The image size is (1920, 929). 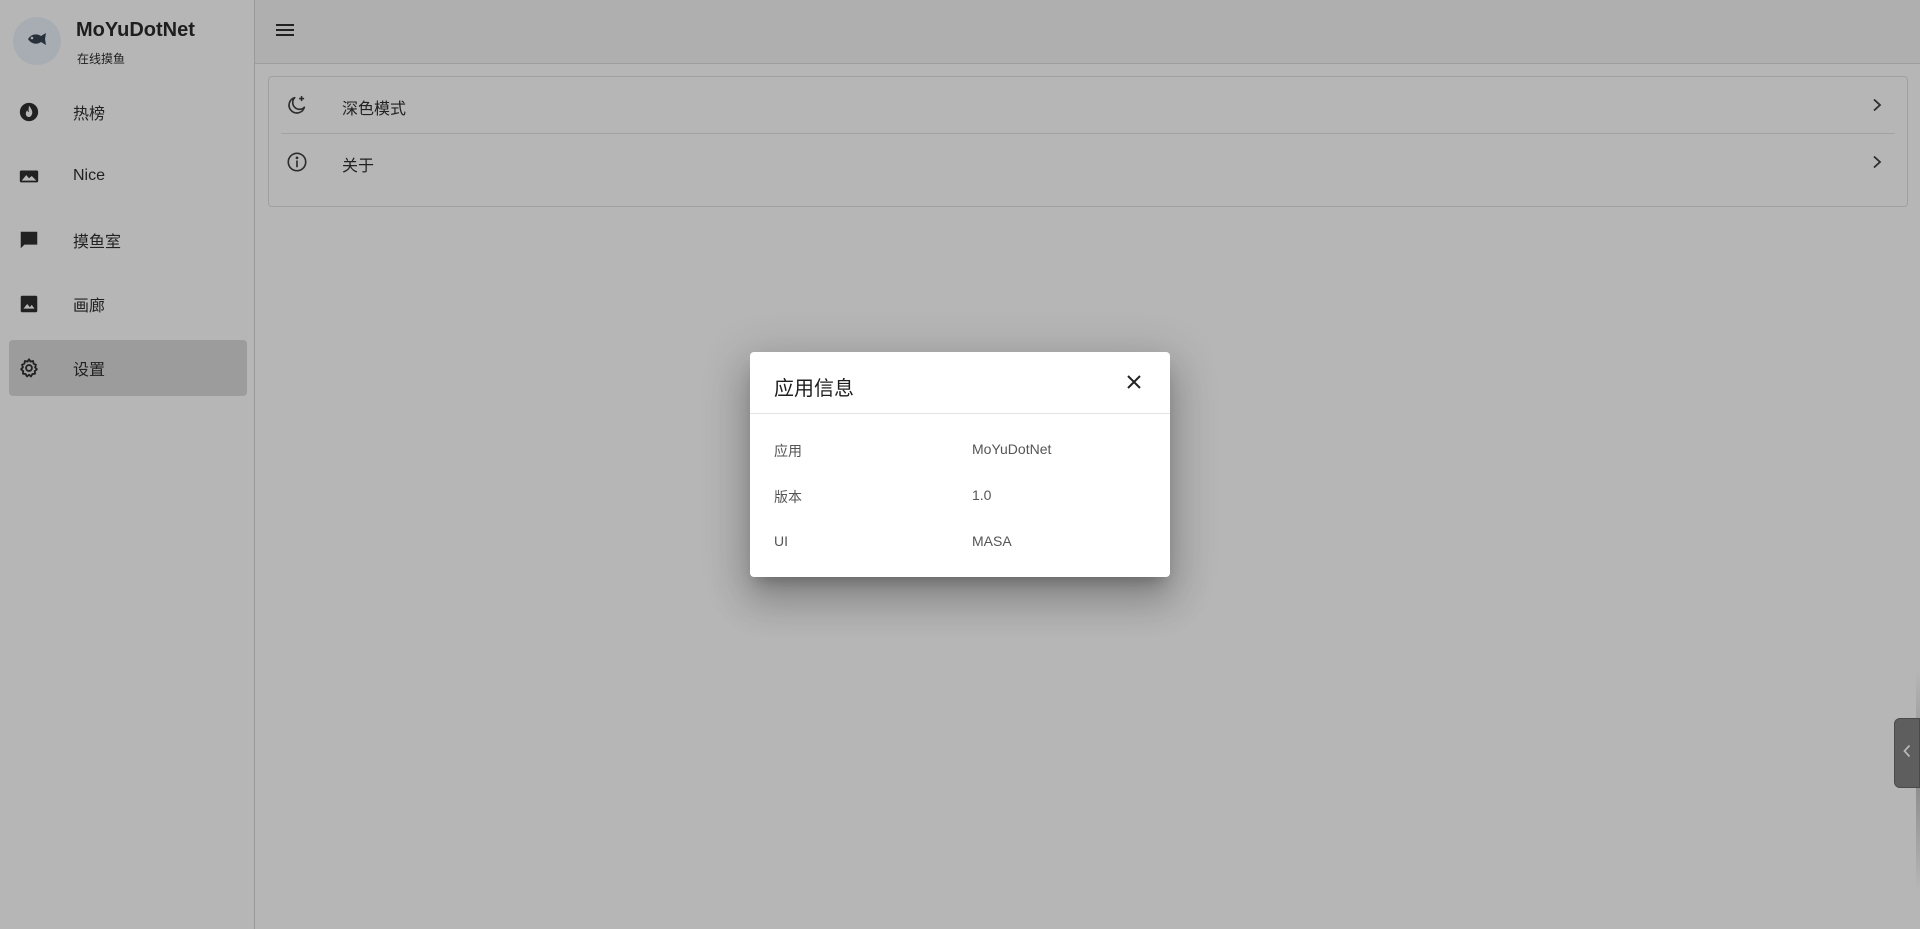 What do you see at coordinates (982, 495) in the screenshot?
I see `info-value: 1.0` at bounding box center [982, 495].